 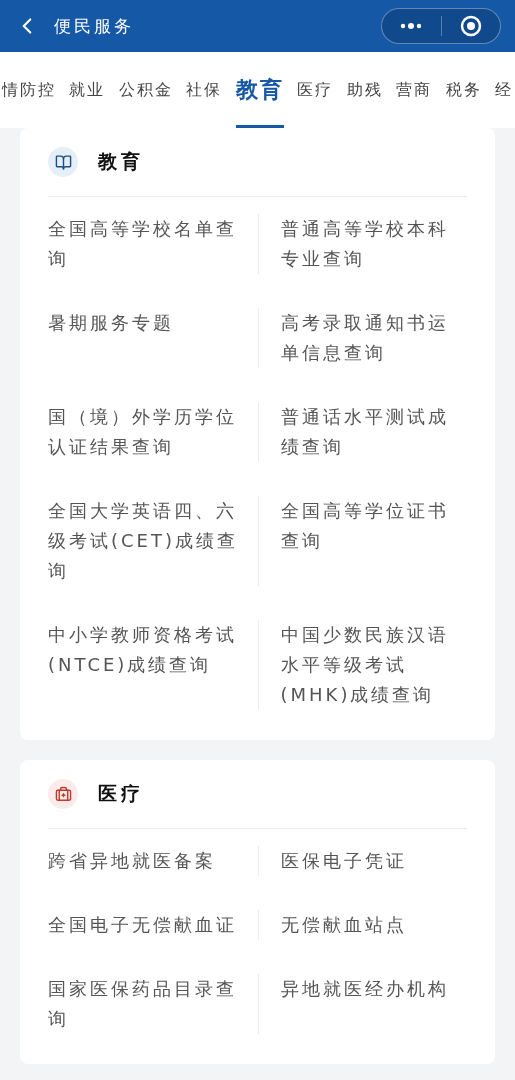 What do you see at coordinates (362, 1004) in the screenshot?
I see `service-link: 异地就医经办机构` at bounding box center [362, 1004].